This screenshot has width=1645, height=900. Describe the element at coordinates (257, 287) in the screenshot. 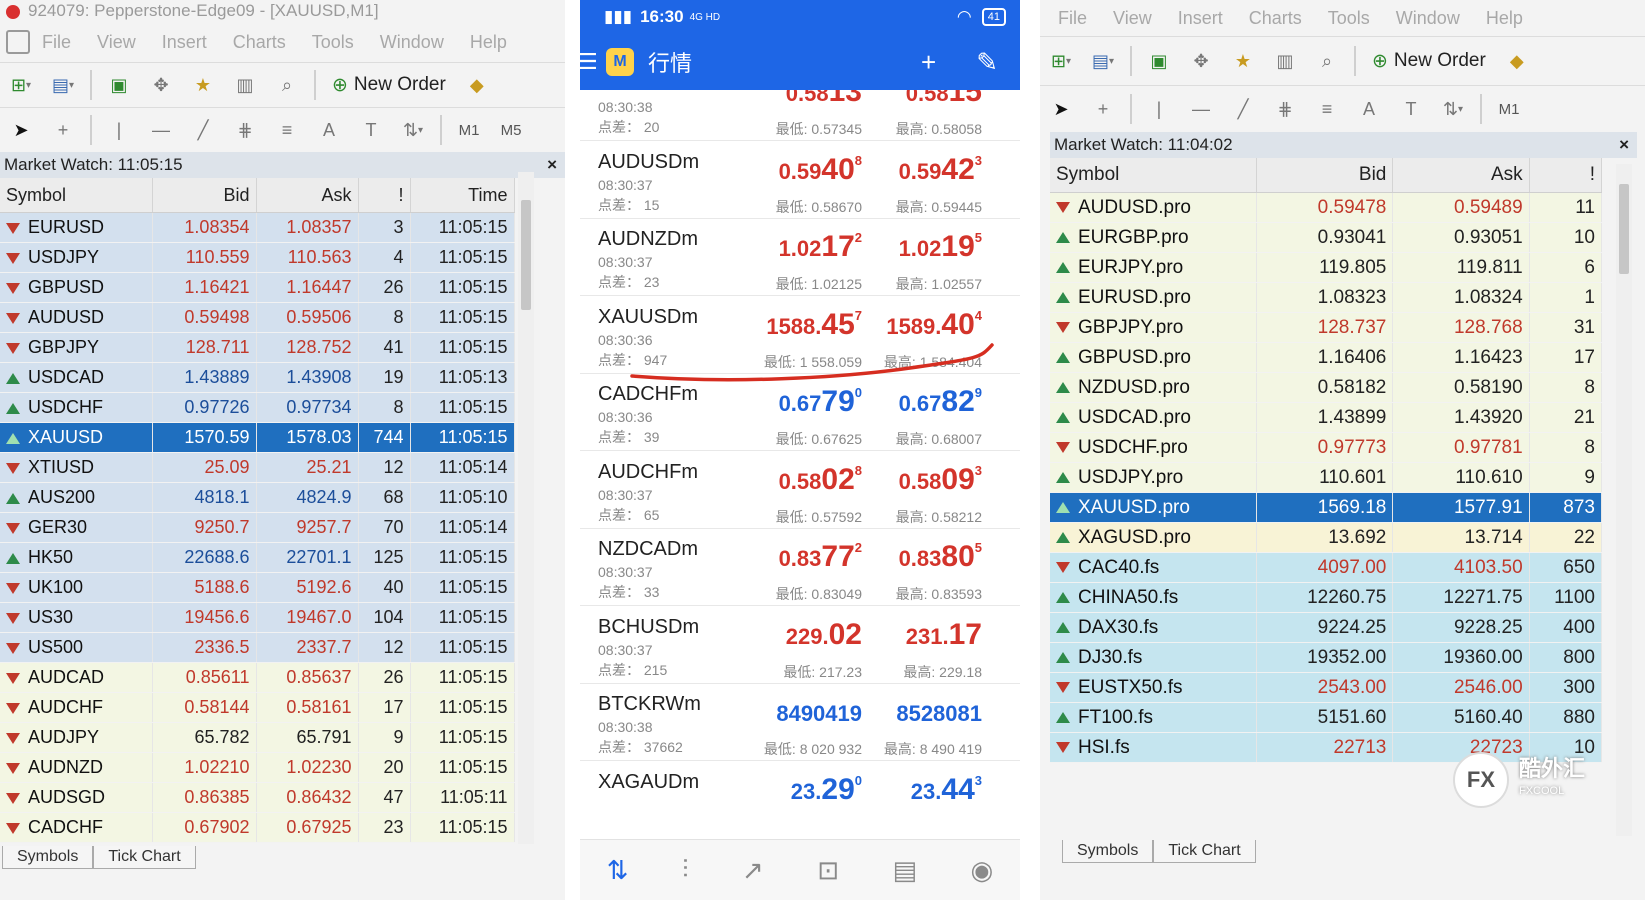

I see `table-row: GBPUSD 1.16421 1.16447 26 11:05:15` at that location.